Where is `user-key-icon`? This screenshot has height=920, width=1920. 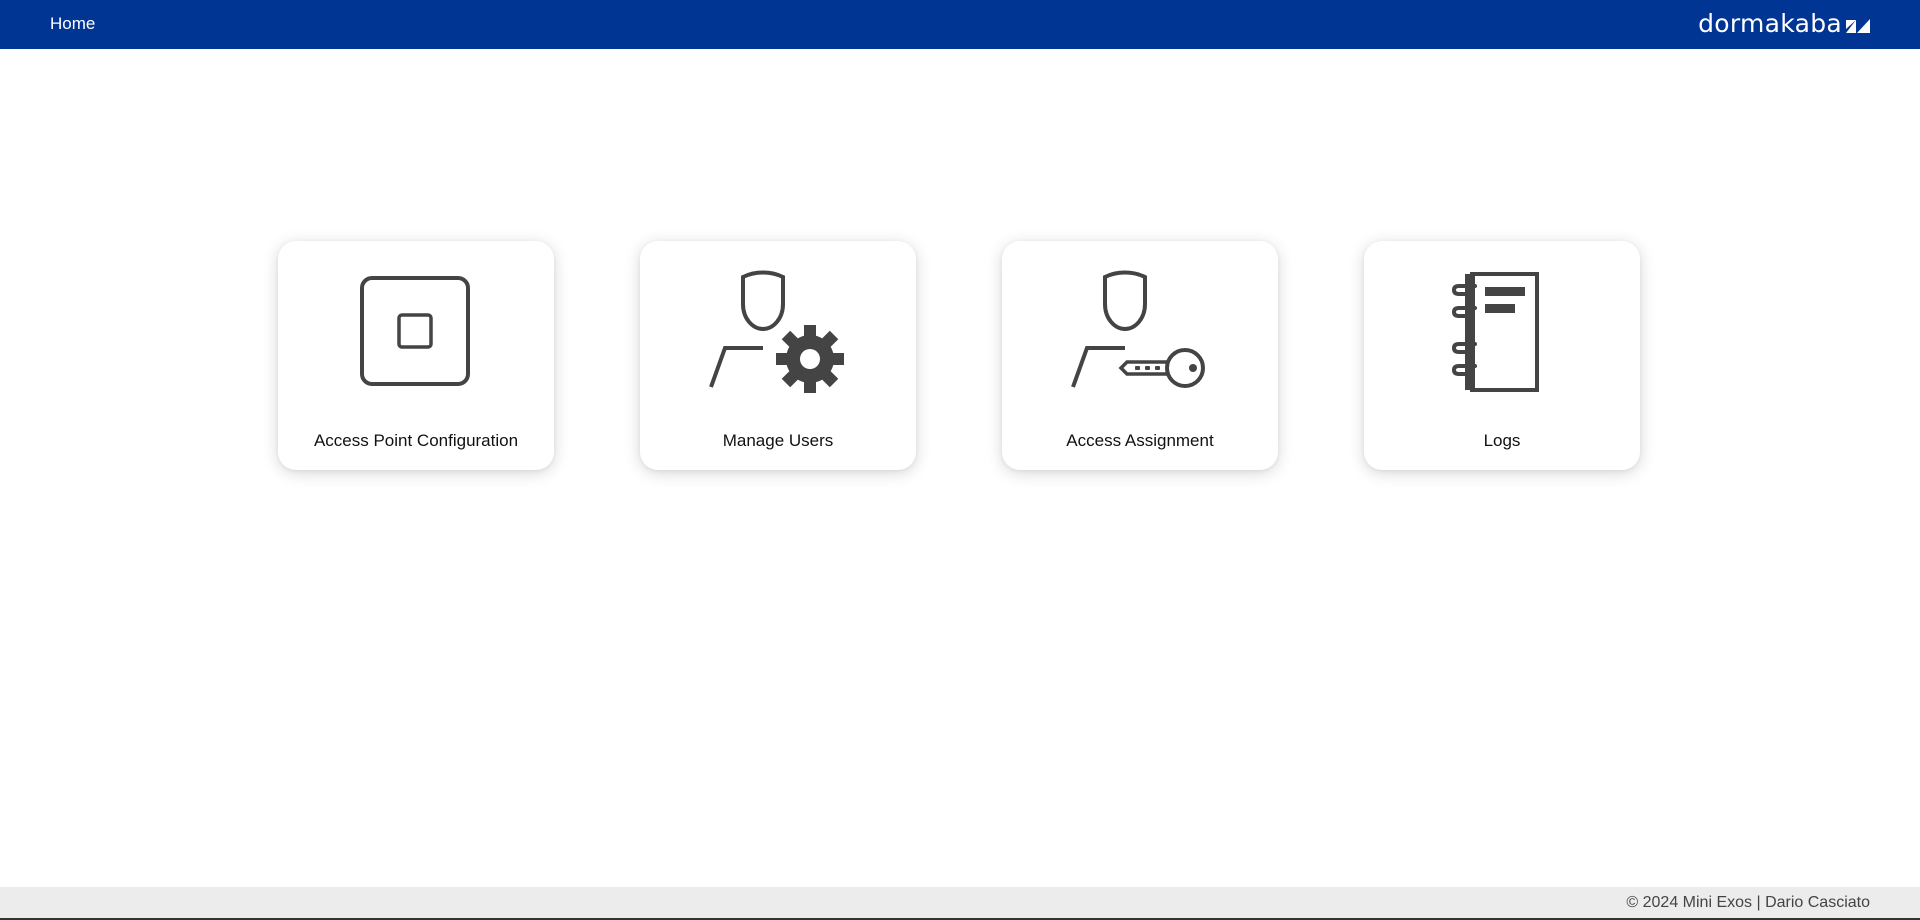
user-key-icon is located at coordinates (1138, 329).